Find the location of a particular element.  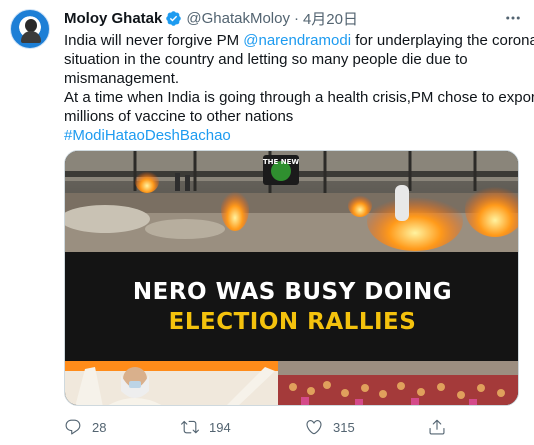

tweet-actions: 28 194 315 is located at coordinates (269, 427).